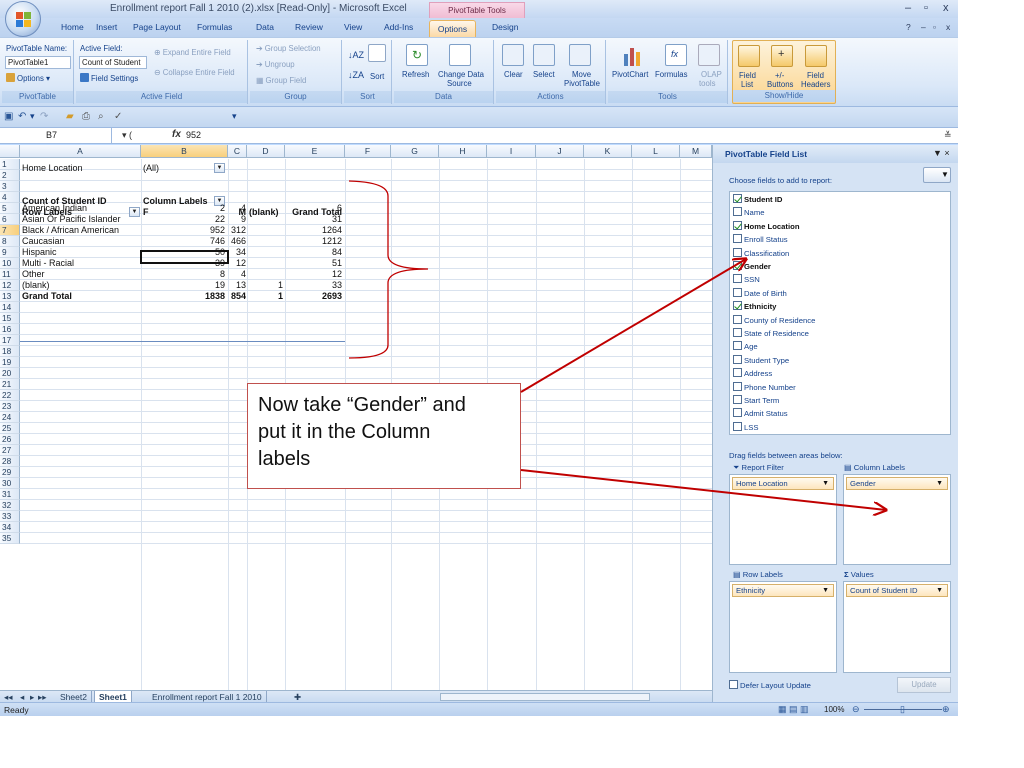  I want to click on tab-options: Options, so click(452, 28).